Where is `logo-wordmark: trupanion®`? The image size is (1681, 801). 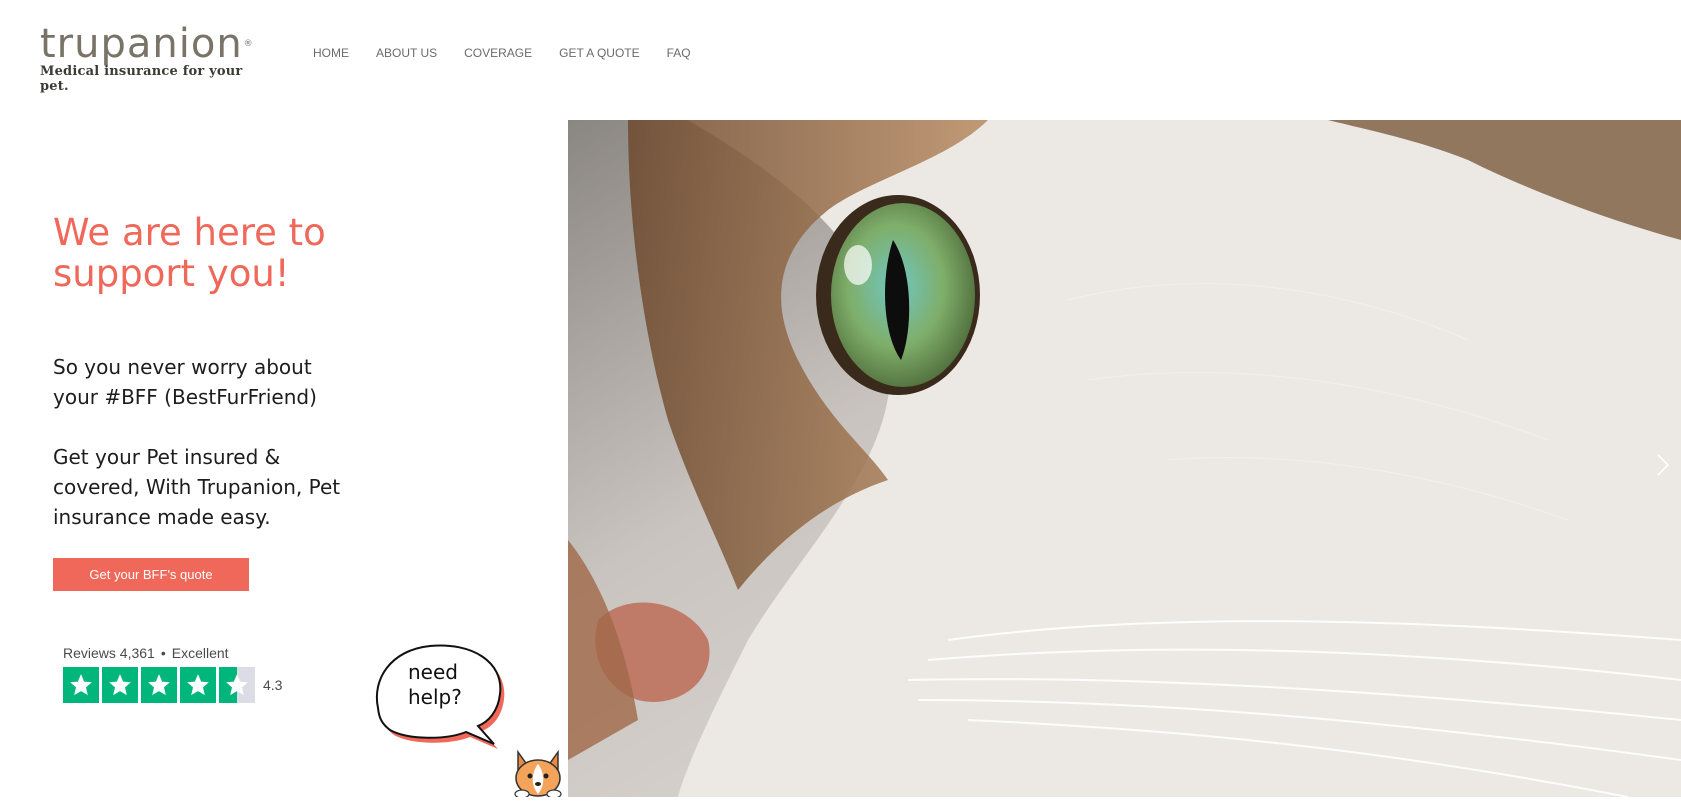
logo-wordmark: trupanion® is located at coordinates (147, 44).